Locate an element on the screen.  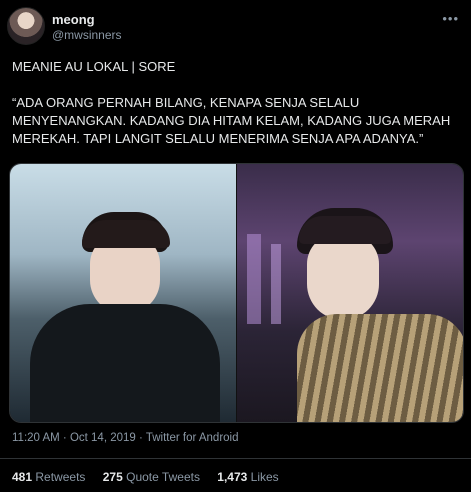
retweets-label: Retweets is located at coordinates (60, 477).